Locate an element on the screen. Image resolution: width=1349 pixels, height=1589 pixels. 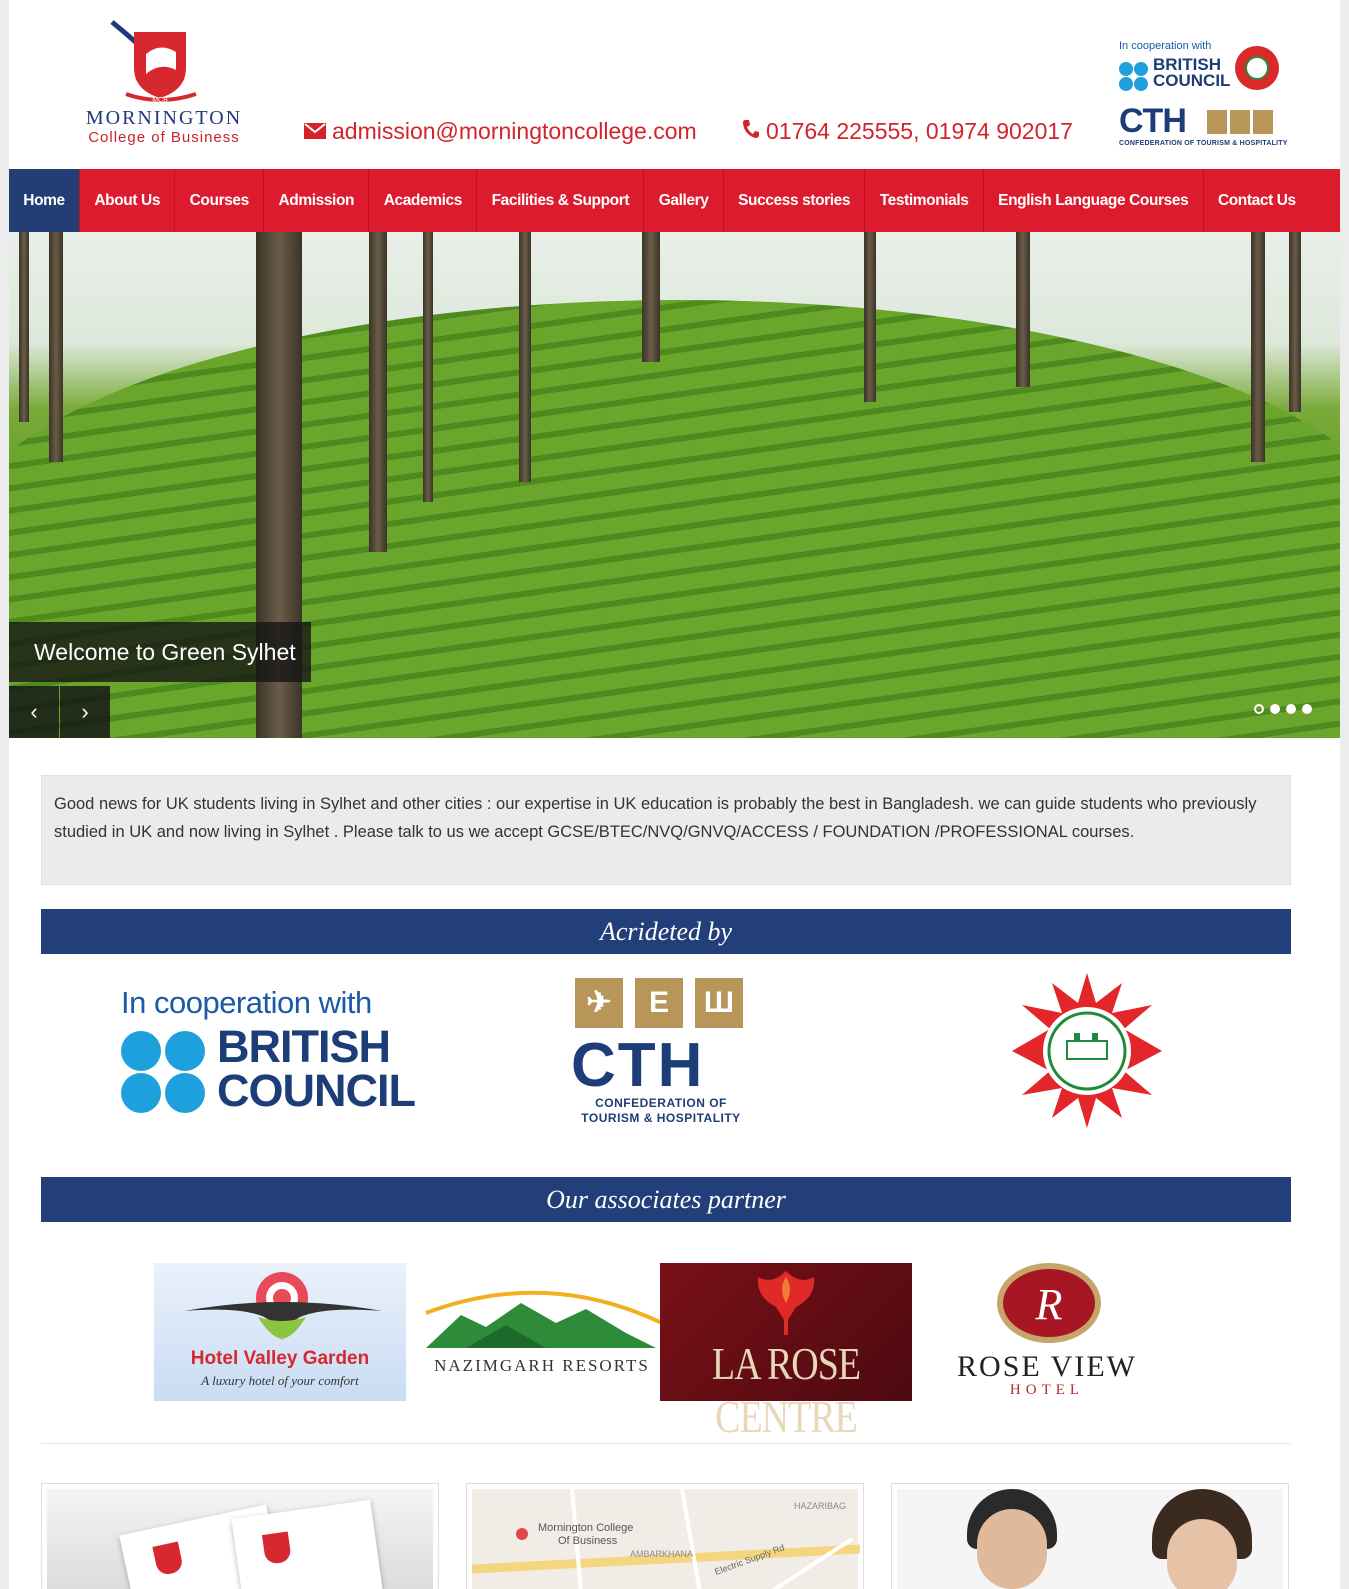
phone-icon is located at coordinates (751, 131).